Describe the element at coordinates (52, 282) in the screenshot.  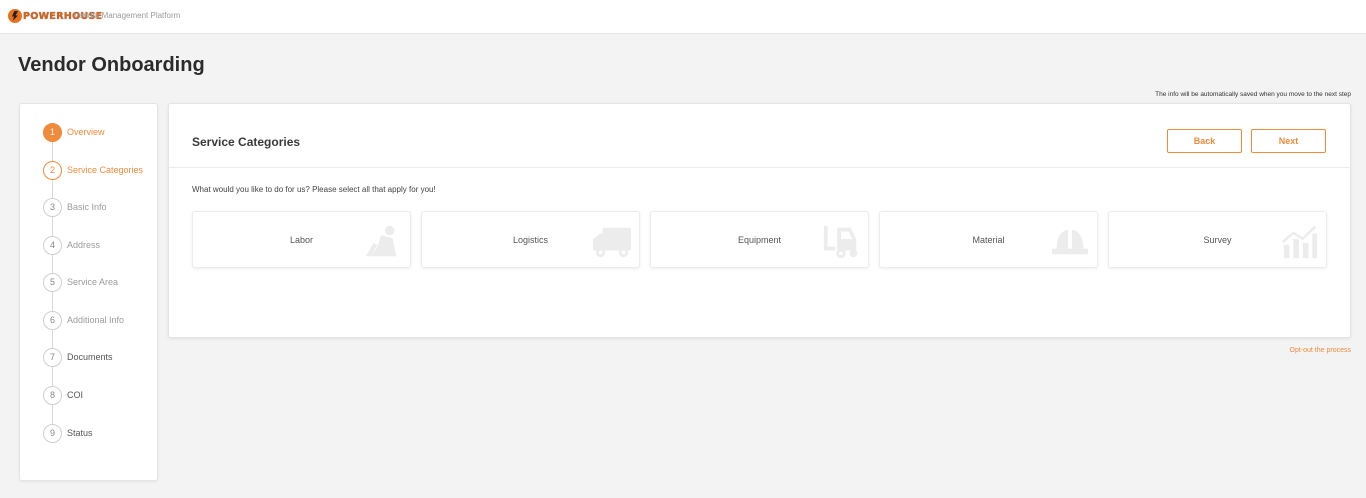
I see `step-number: 5` at that location.